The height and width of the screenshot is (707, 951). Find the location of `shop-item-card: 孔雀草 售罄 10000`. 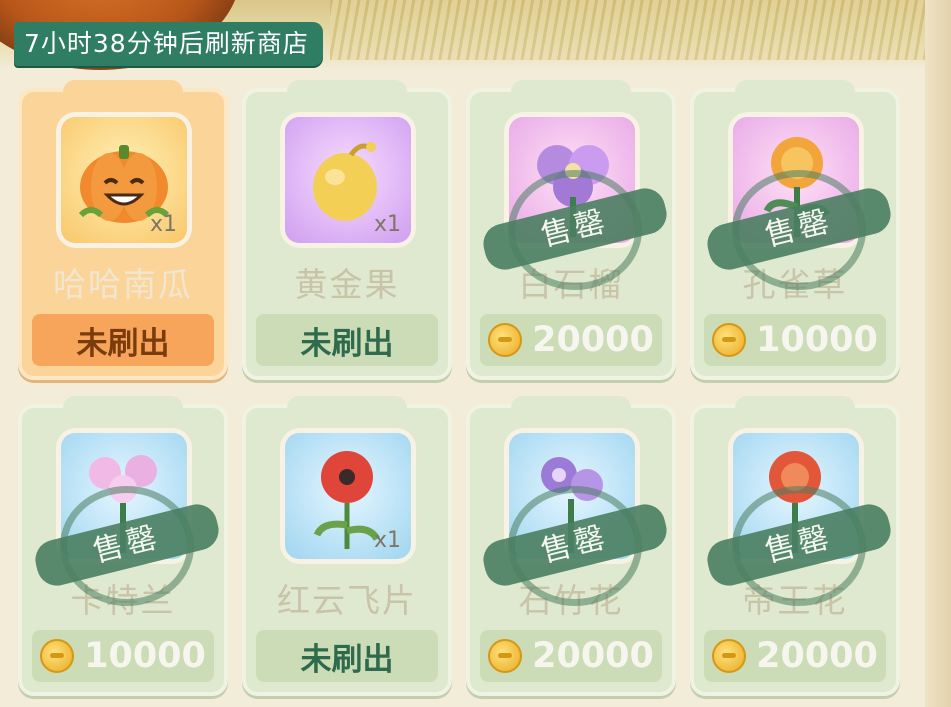

shop-item-card: 孔雀草 售罄 10000 is located at coordinates (795, 230).